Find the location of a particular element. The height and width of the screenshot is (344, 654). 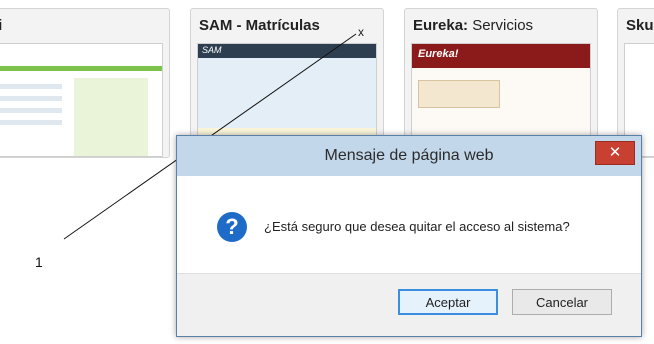

thumbnail-preview is located at coordinates (81, 100).